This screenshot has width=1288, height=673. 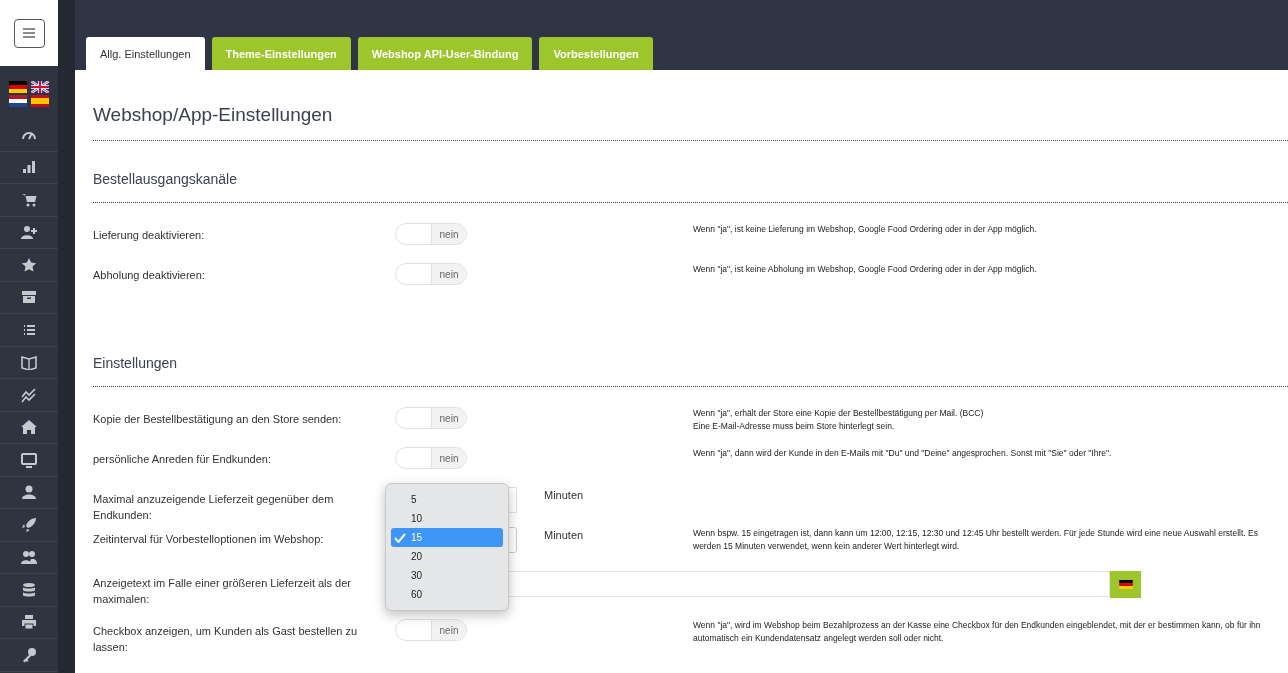 I want to click on help-text: Wenn "ja", wird im Webshop beim Bezahlprozess an der Kasse eine Checkbox für den Endkunden eingeblendet, mit der er bestimmen kann, ob für ihn automatisch ein Kundendatensatz angelegt werden soll oder nicht., so click(x=977, y=632).